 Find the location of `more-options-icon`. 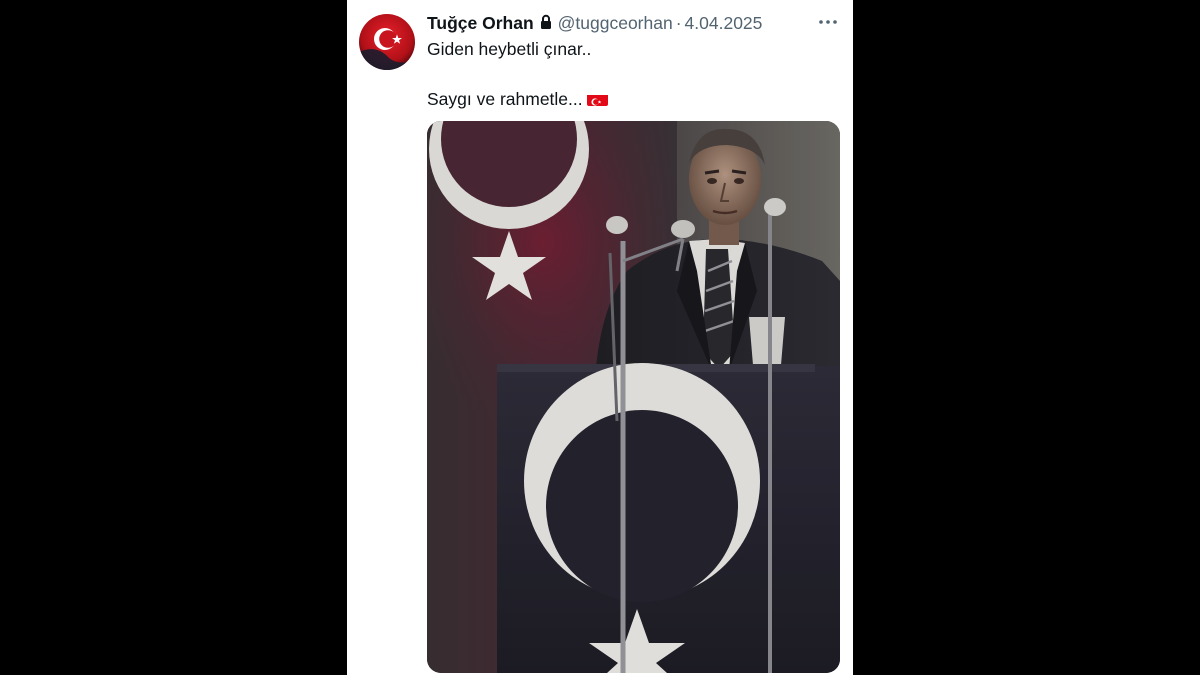

more-options-icon is located at coordinates (828, 22).